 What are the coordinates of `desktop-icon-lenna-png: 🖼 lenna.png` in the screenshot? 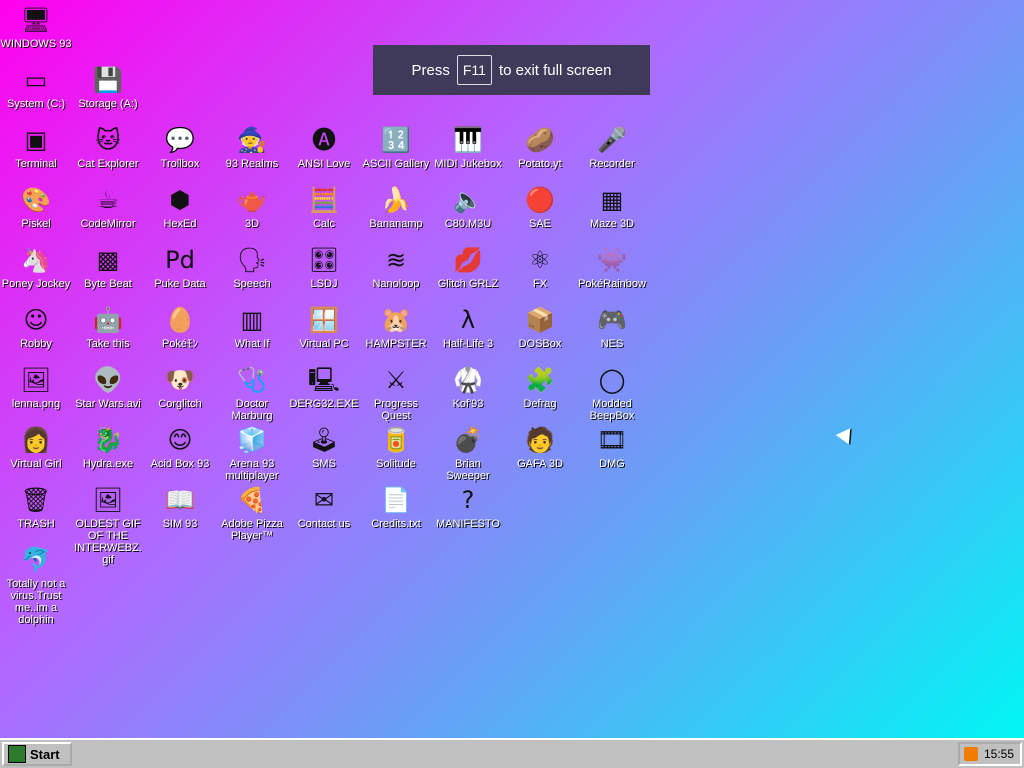 It's located at (36, 387).